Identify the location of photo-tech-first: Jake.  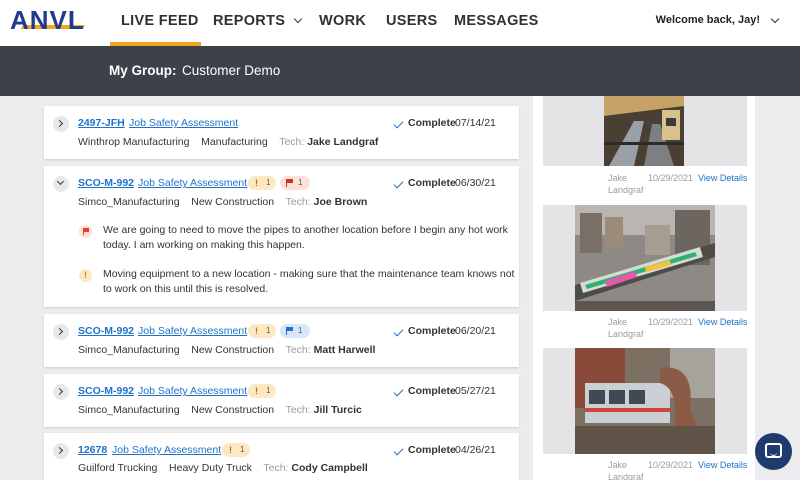
(618, 322).